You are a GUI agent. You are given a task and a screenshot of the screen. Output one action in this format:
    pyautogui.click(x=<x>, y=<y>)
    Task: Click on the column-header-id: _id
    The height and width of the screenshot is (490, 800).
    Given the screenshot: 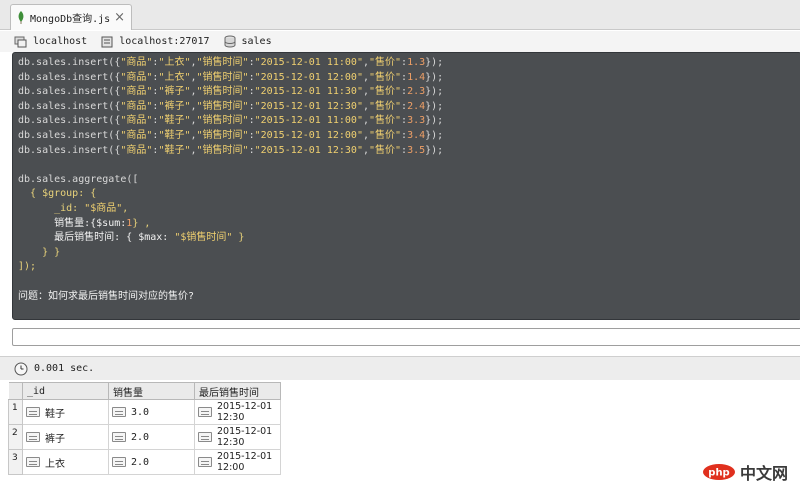 What is the action you would take?
    pyautogui.click(x=65, y=391)
    